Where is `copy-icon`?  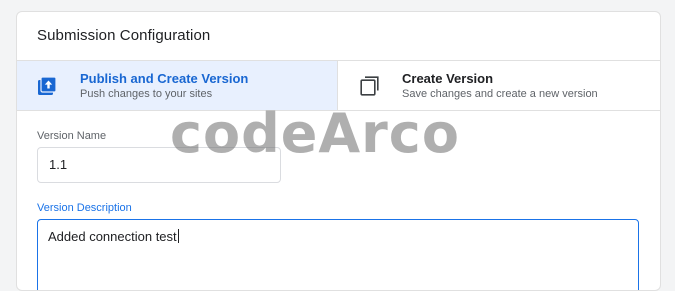
copy-icon is located at coordinates (370, 86).